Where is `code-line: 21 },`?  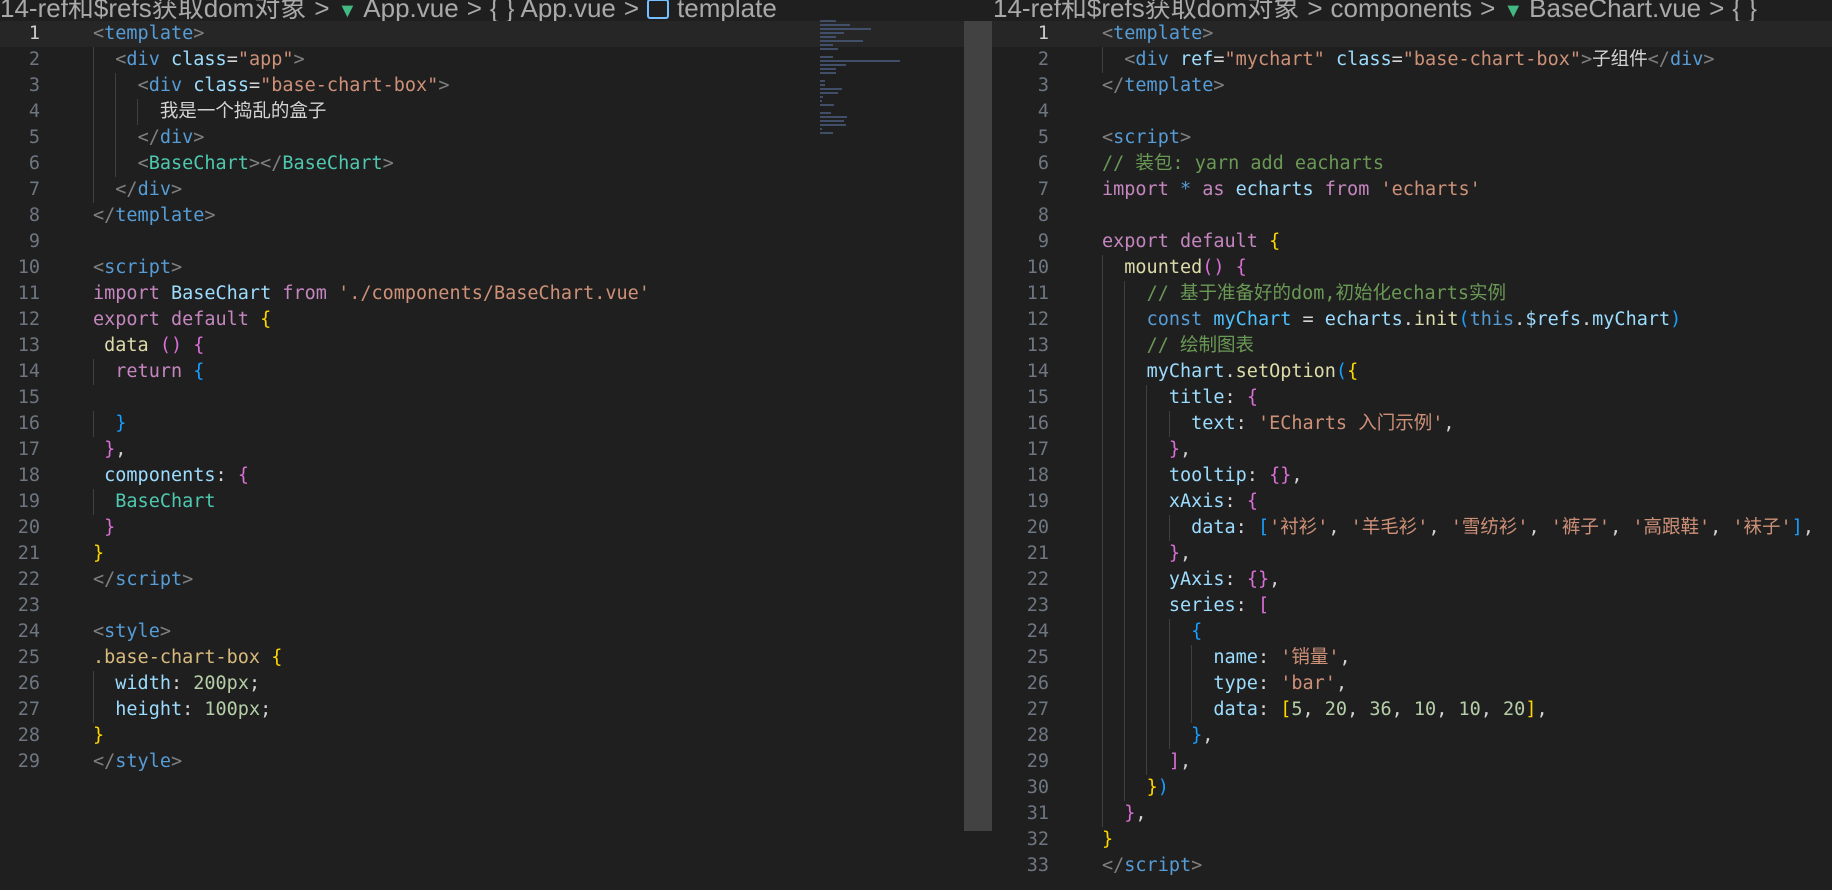
code-line: 21 }, is located at coordinates (1412, 554).